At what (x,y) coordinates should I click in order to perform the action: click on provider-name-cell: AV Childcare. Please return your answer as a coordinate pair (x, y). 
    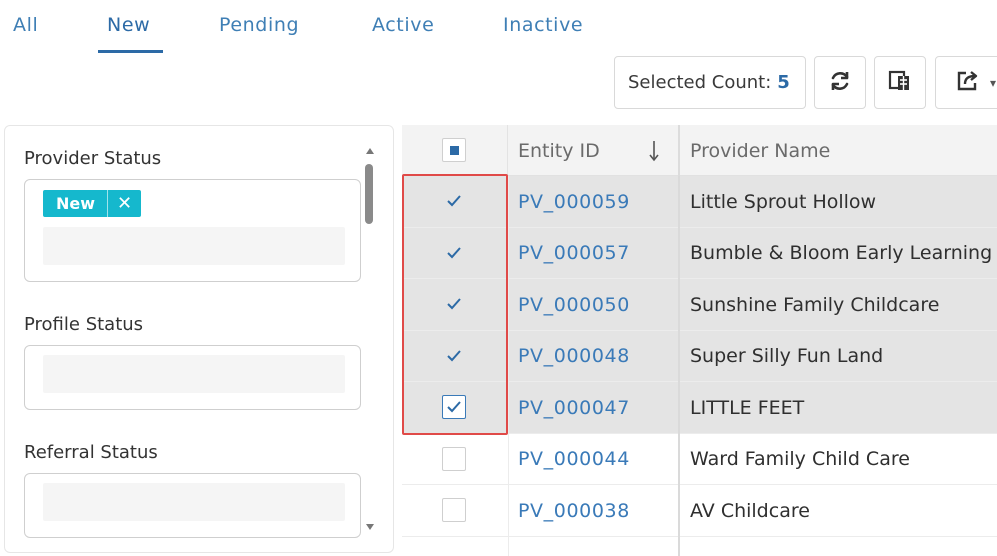
    Looking at the image, I should click on (750, 510).